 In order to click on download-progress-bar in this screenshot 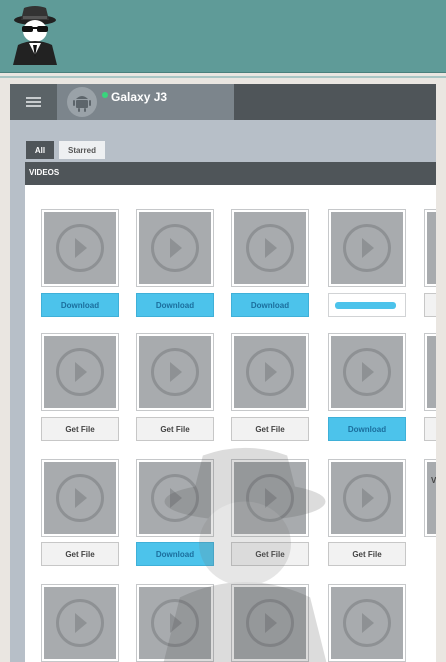, I will do `click(367, 305)`.